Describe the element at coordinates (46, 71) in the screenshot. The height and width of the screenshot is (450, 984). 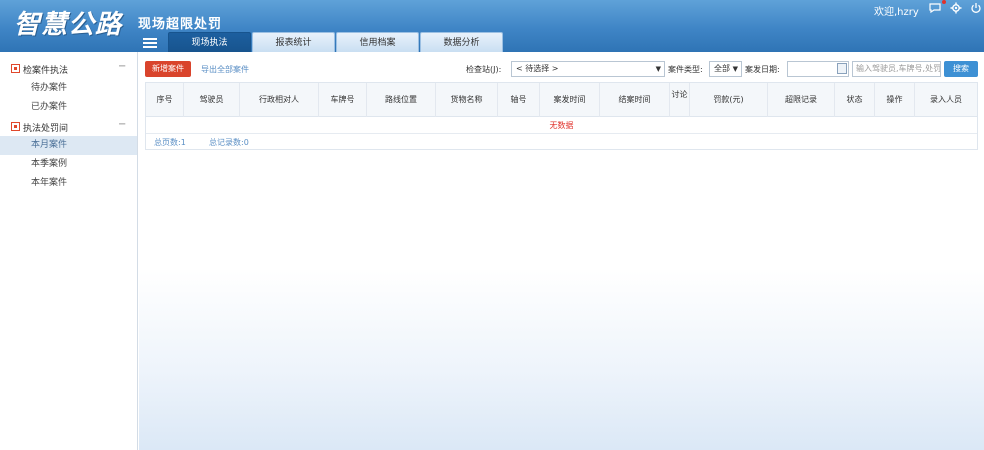
I see `sidebar-group-label: 检案件执法` at that location.